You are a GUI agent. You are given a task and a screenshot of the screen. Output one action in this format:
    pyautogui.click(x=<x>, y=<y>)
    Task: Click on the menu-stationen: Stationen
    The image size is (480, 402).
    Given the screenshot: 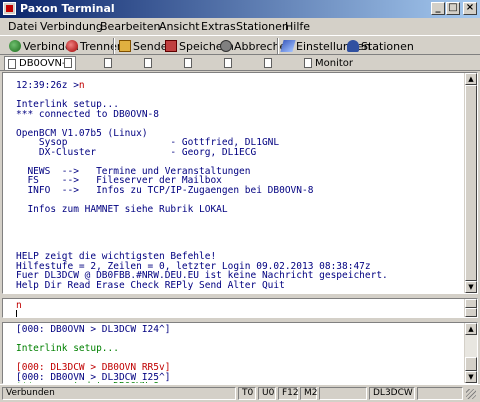 What is the action you would take?
    pyautogui.click(x=262, y=26)
    